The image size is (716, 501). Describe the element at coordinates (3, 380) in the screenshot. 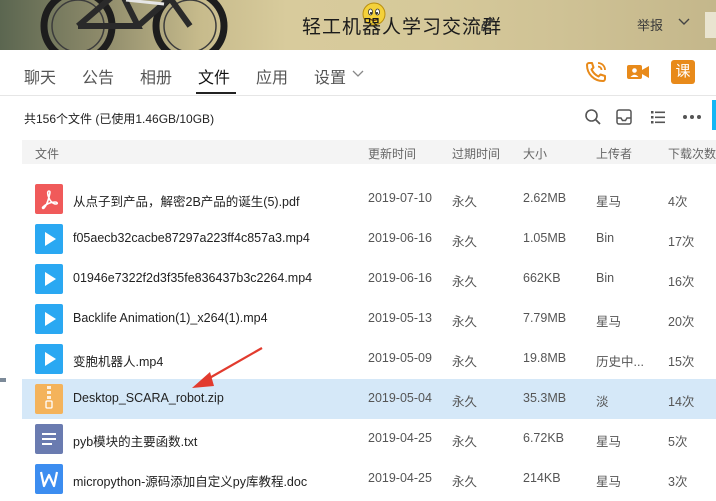

I see `window-edge-marker` at that location.